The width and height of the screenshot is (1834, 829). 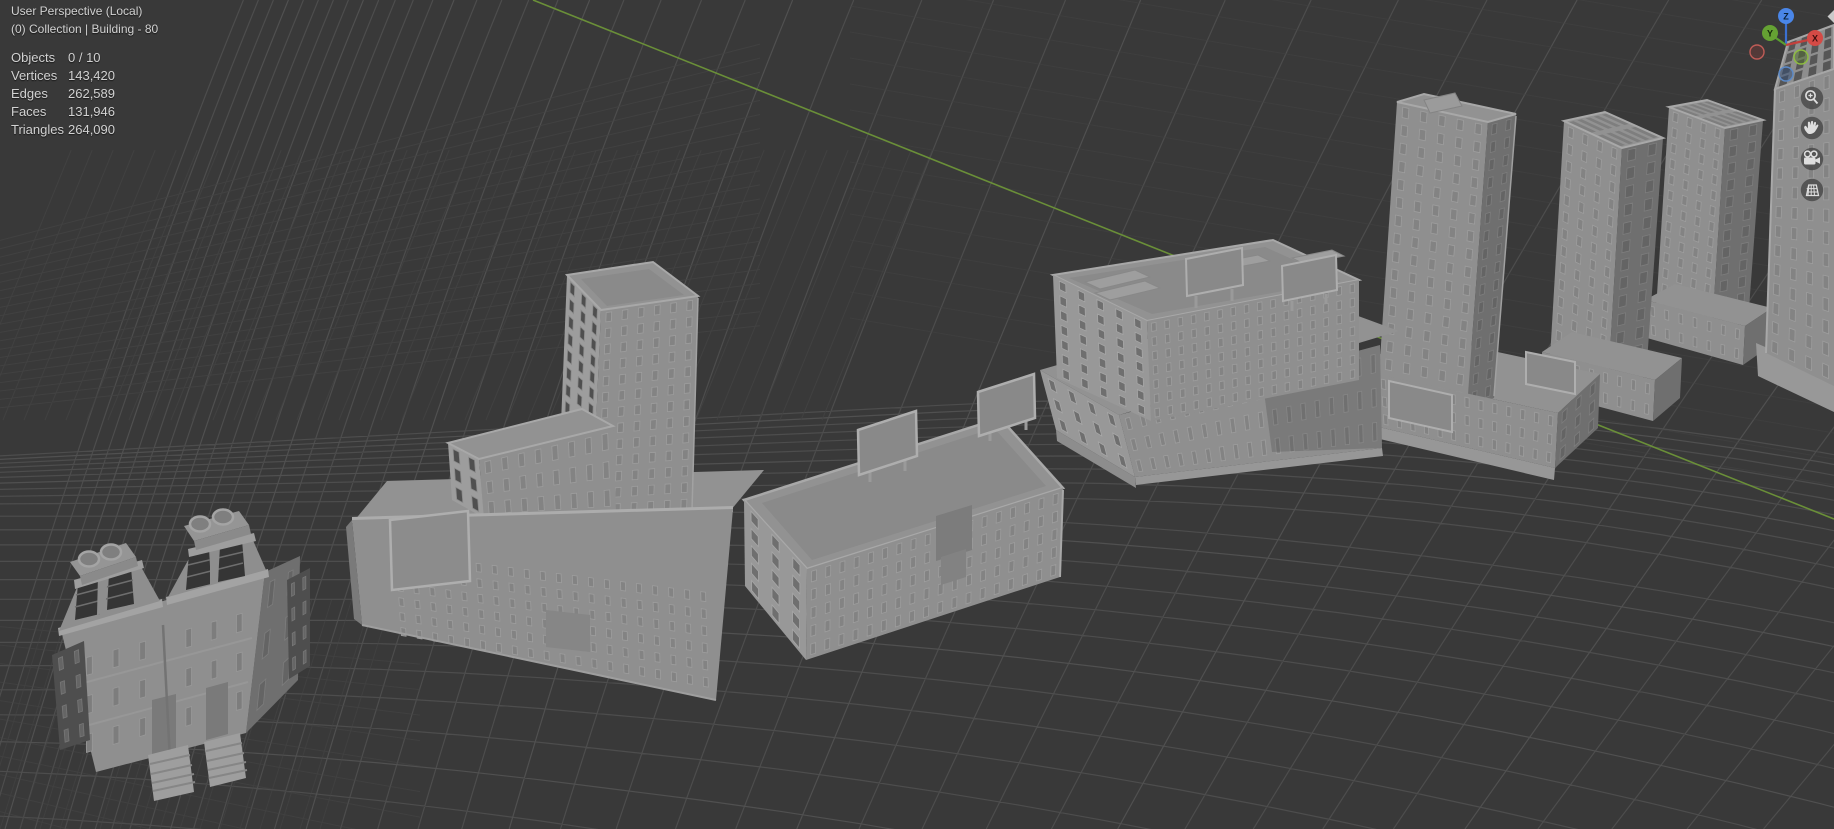 I want to click on svg-text: Z, so click(x=1786, y=17).